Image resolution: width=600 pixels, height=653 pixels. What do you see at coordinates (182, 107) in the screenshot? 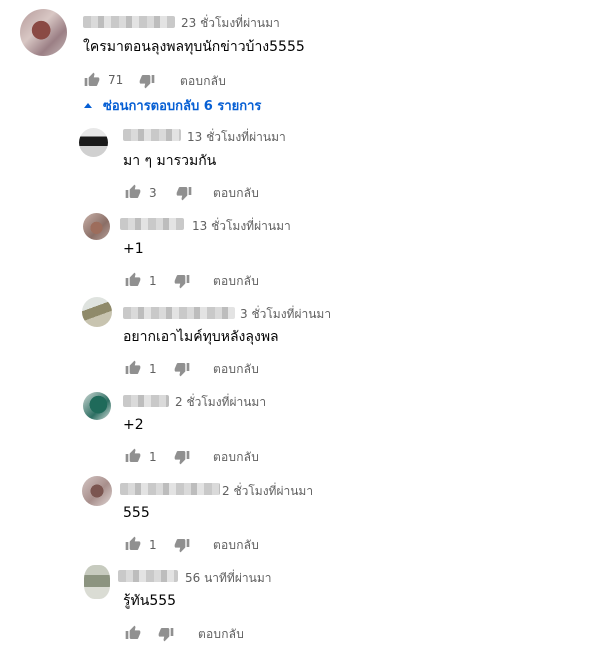
I see `hide-replies-label: ซ่อนการตอบกลับ 6 รายการ` at bounding box center [182, 107].